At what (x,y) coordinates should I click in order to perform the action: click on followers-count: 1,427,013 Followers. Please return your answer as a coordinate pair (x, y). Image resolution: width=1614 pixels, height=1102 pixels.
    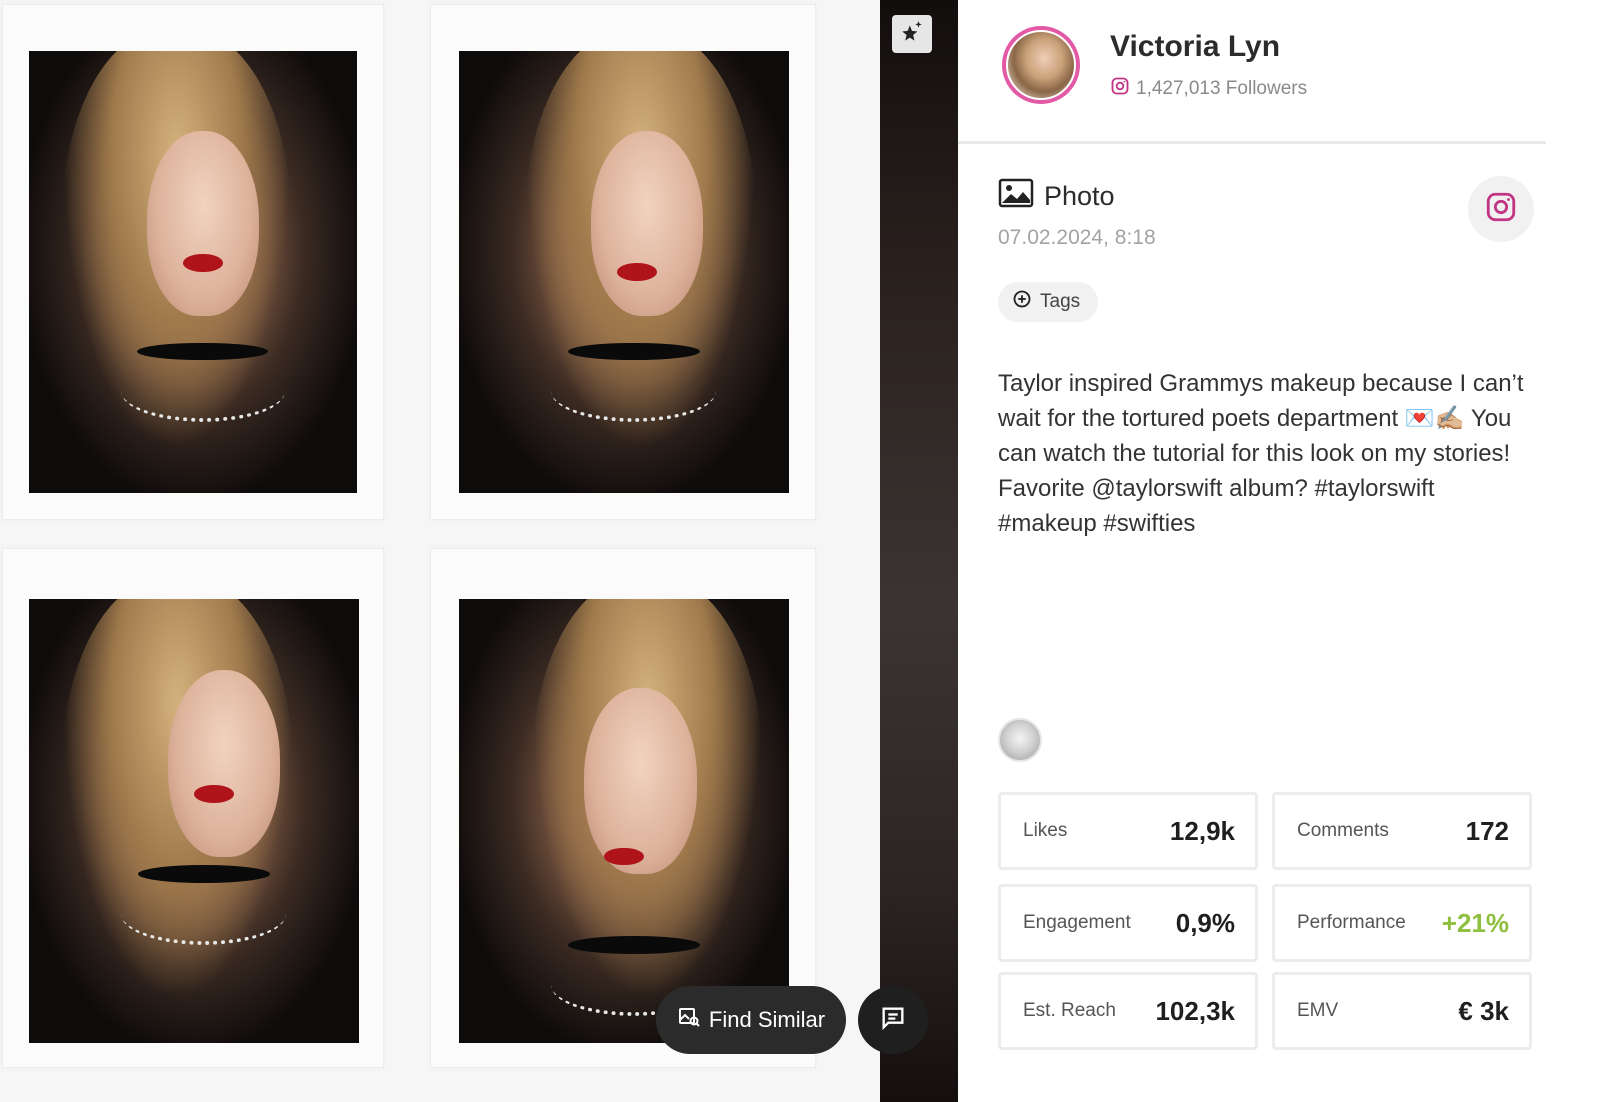
    Looking at the image, I should click on (1208, 89).